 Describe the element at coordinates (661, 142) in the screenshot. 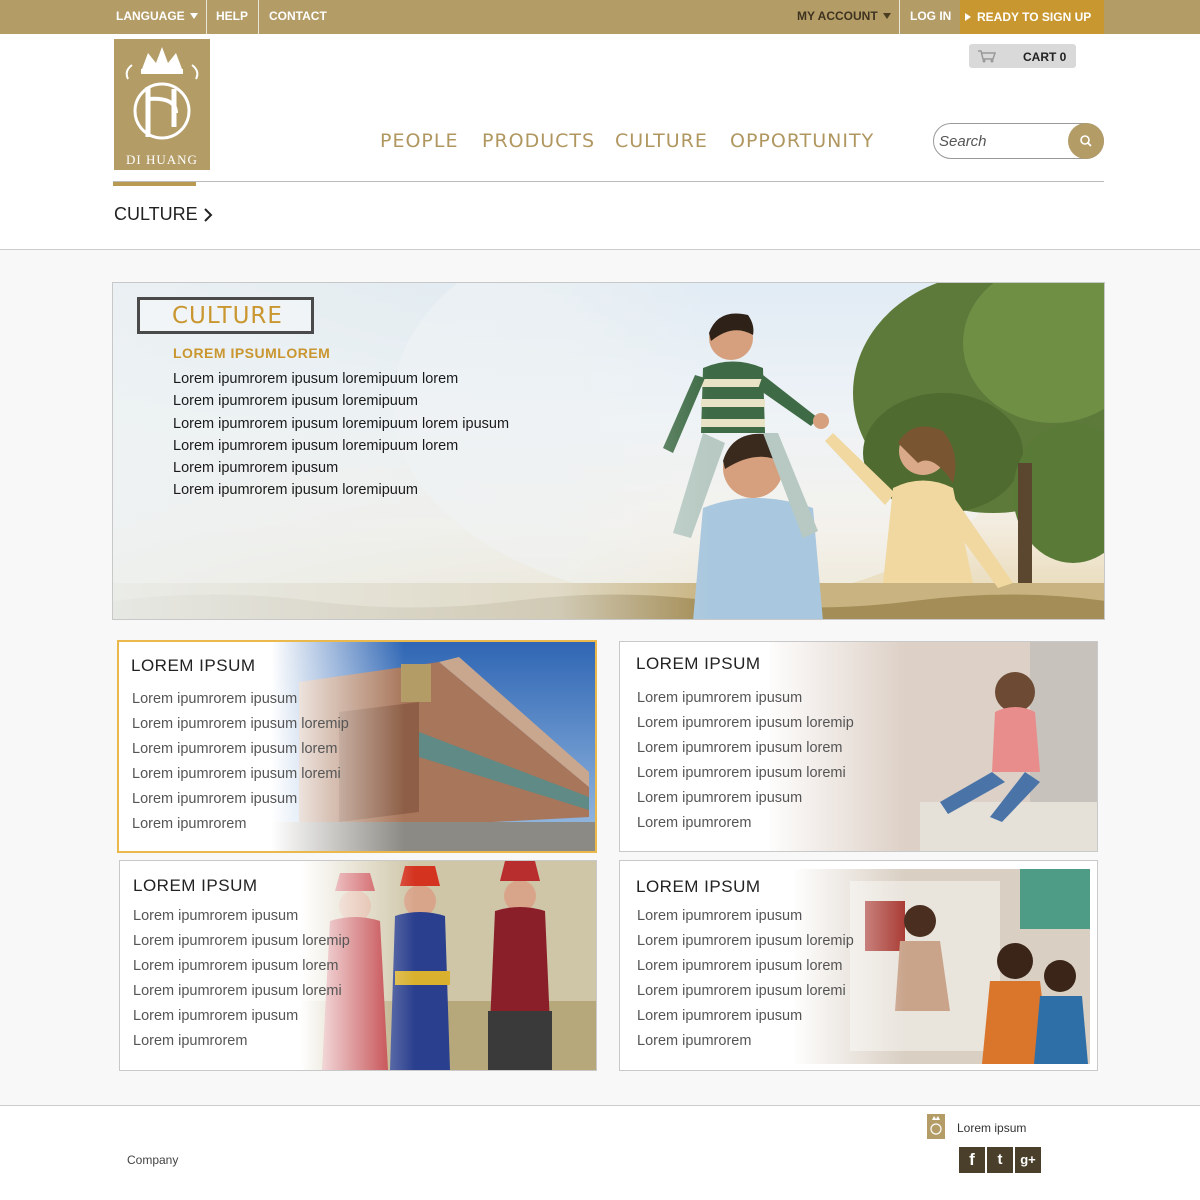

I see `nav-culture: CULTURE` at that location.